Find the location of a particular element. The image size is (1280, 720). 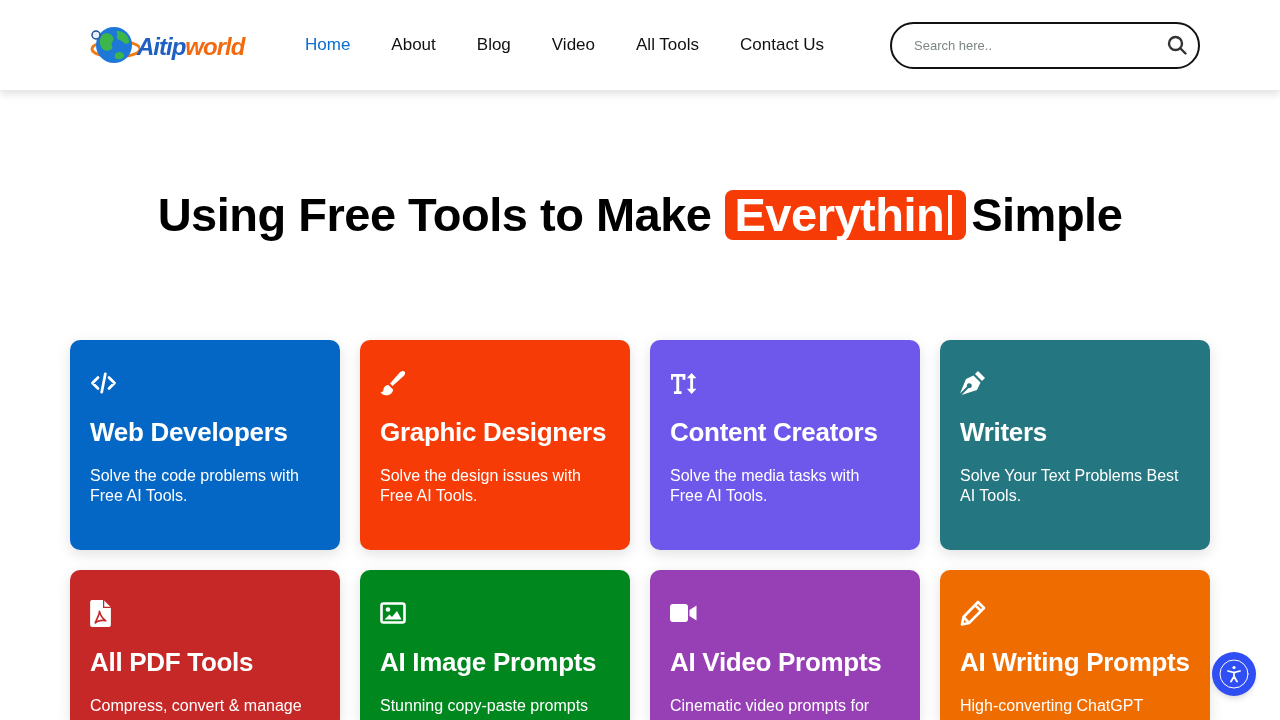

nav-link: All Tools is located at coordinates (667, 45).